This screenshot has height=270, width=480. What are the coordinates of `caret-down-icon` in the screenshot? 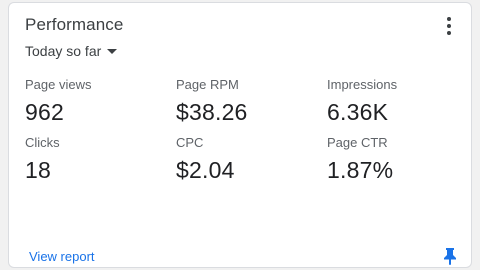 It's located at (112, 51).